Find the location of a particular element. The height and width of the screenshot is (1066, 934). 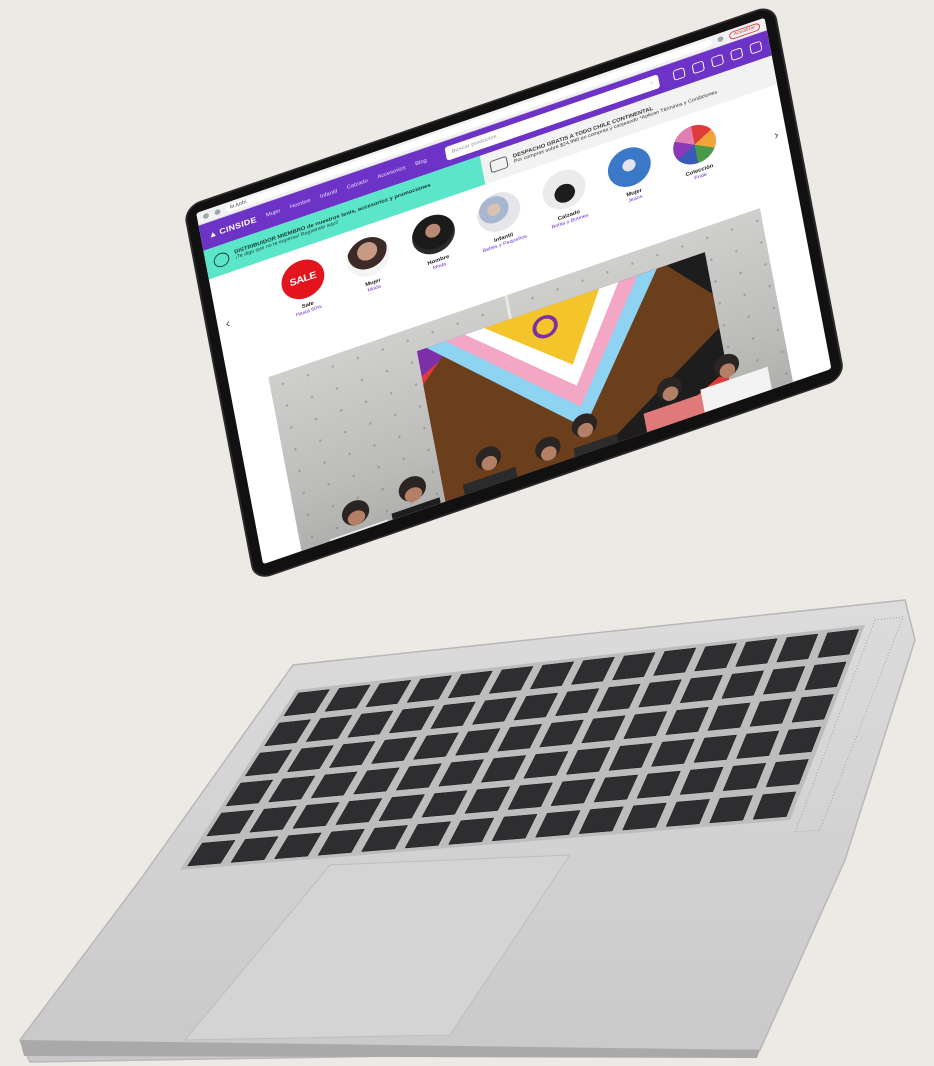

category-item: Calzado Botas y Botines is located at coordinates (566, 197).